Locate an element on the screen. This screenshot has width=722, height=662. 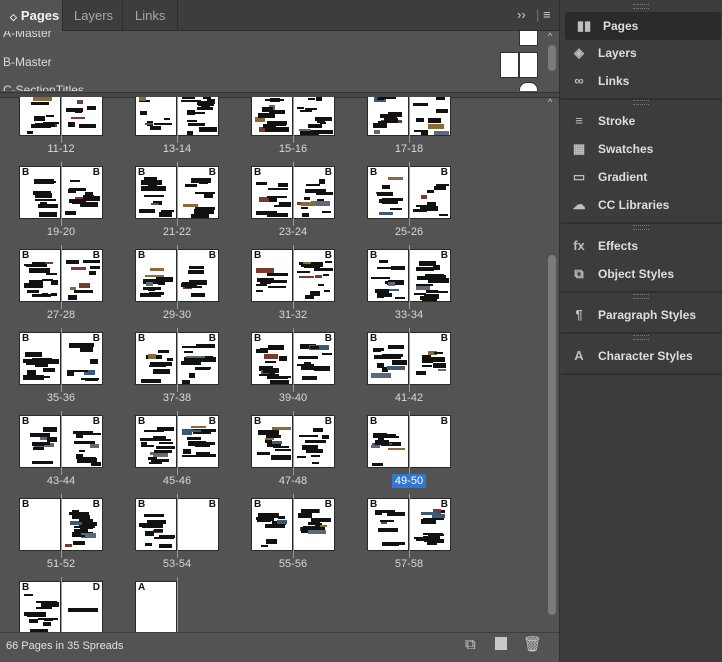
master-b-thumb-left is located at coordinates (509, 65).